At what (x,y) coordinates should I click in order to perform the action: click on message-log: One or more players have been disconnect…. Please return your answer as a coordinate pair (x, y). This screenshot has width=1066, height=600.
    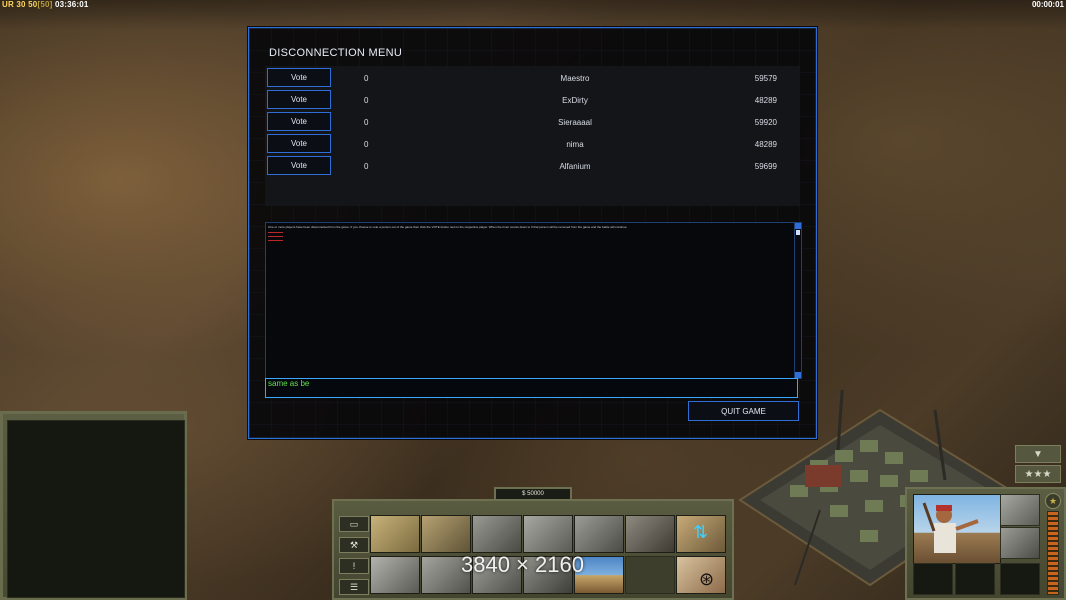
    Looking at the image, I should click on (533, 300).